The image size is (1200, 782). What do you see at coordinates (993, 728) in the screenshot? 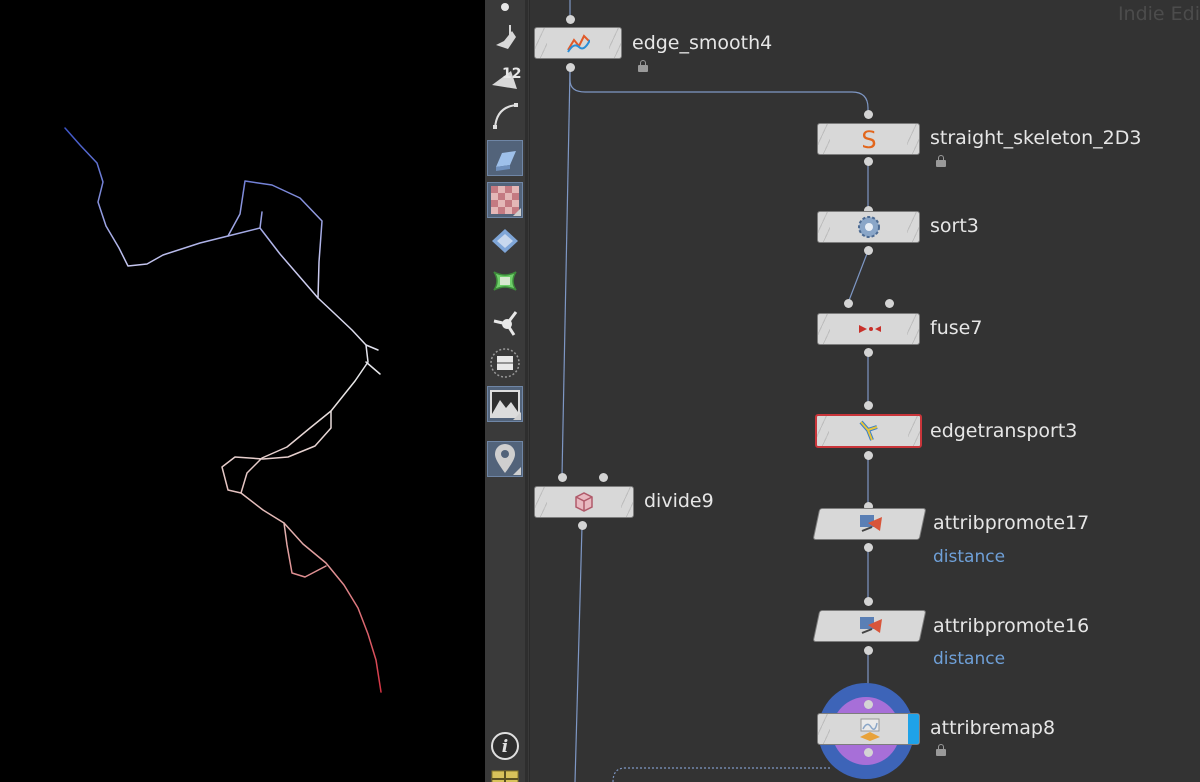
I see `node-label-attribremap8: attribremap8` at bounding box center [993, 728].